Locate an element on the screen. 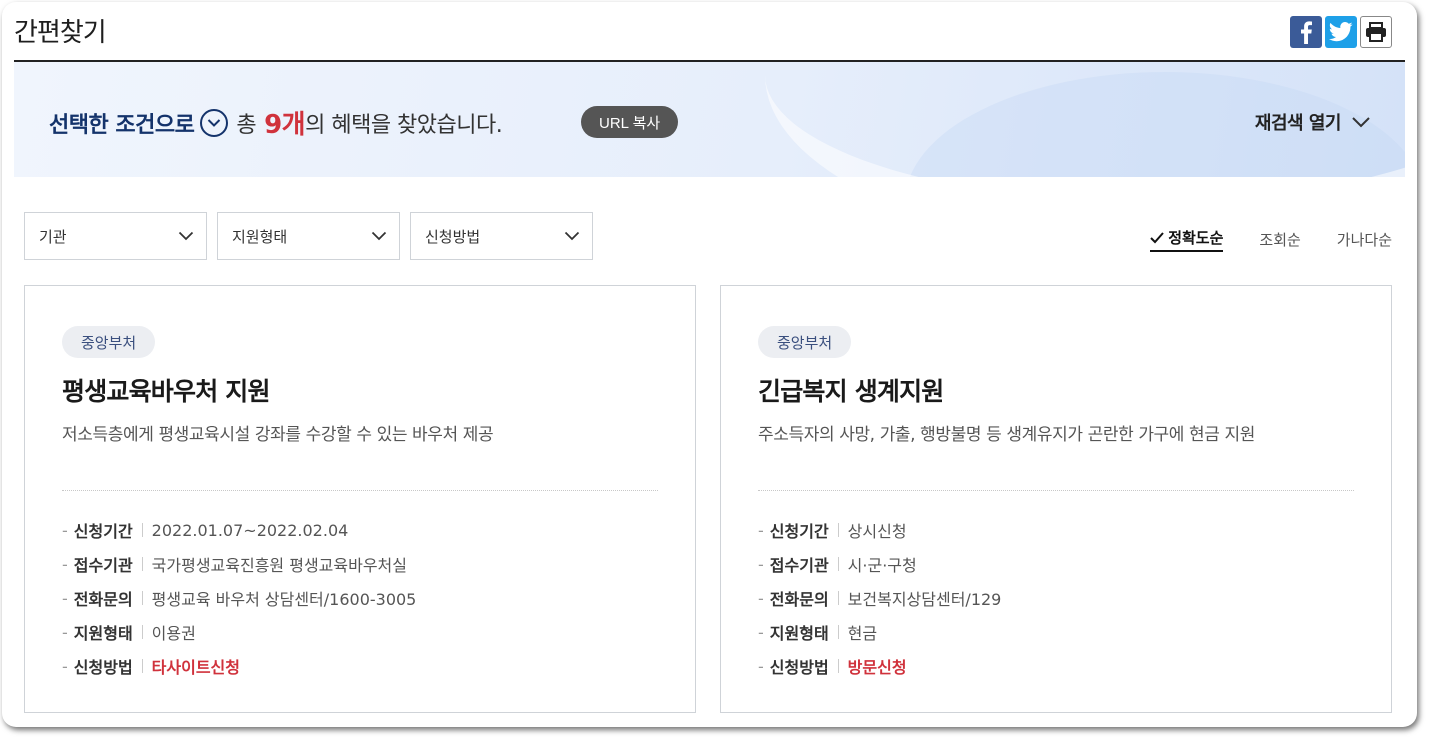 Image resolution: width=1431 pixels, height=742 pixels. url-copy-button: URL 복사 is located at coordinates (630, 122).